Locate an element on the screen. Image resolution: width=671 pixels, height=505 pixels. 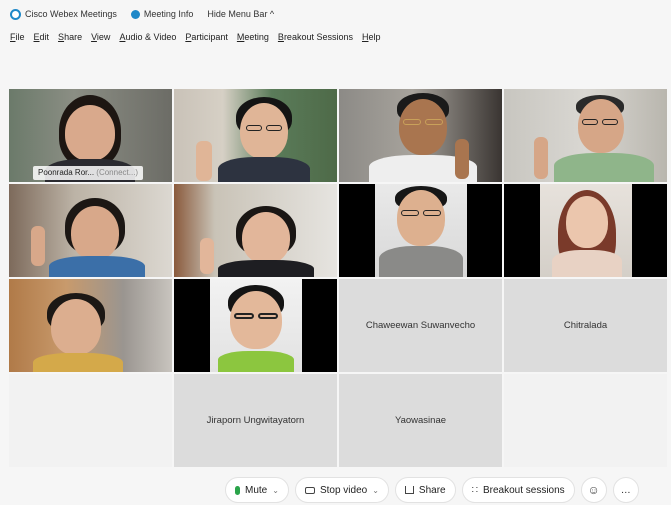
webex-logo-icon is located at coordinates (15, 14).